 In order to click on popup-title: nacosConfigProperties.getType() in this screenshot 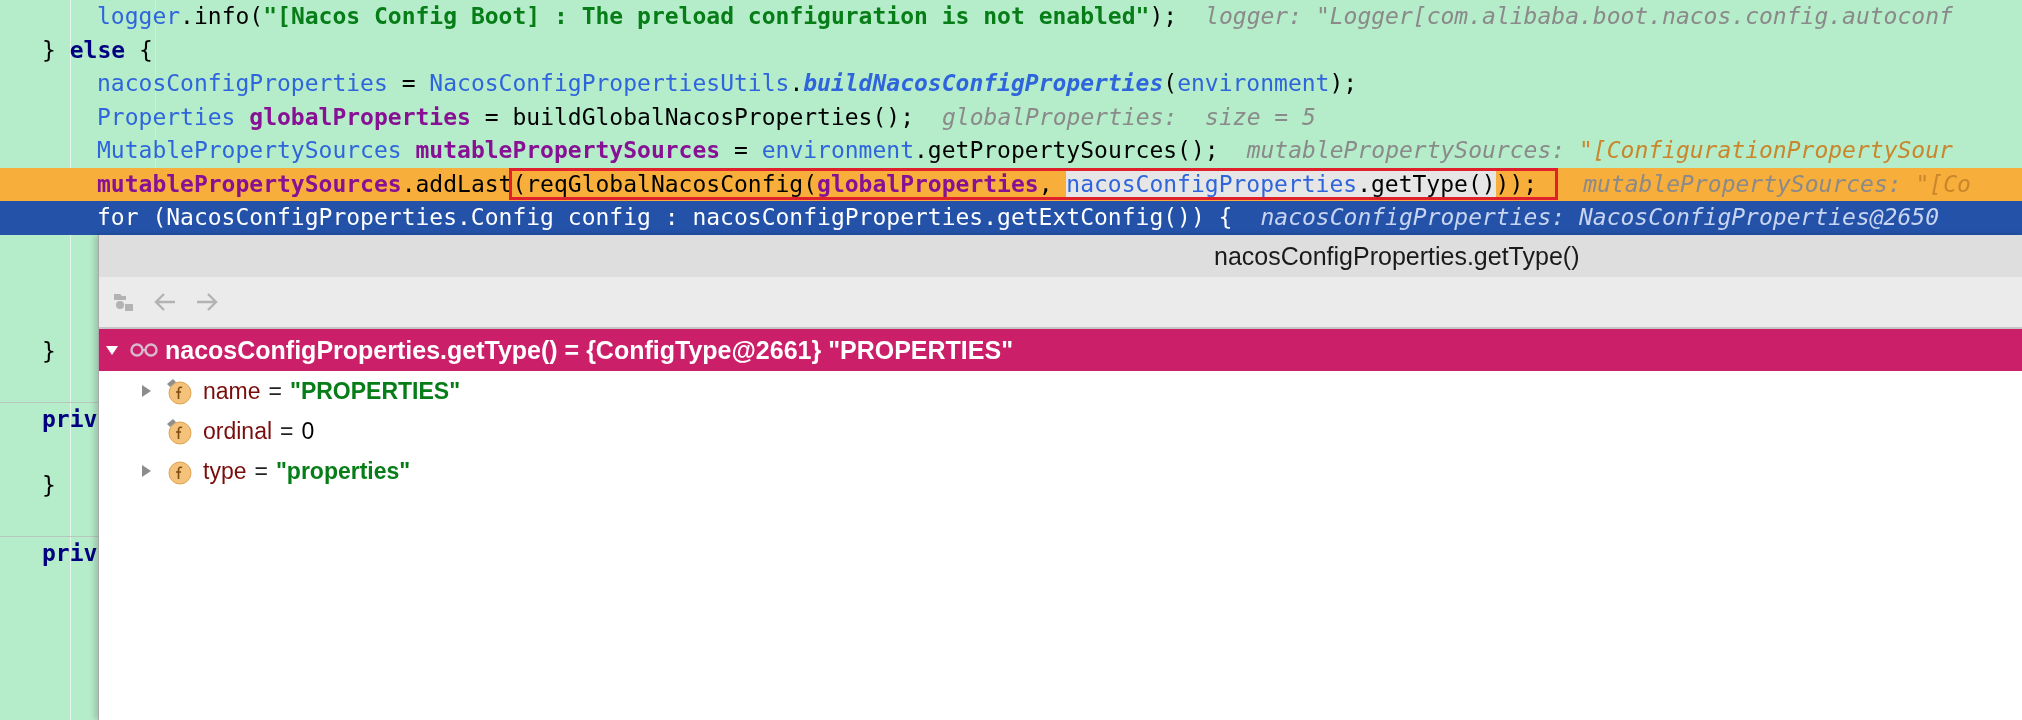, I will do `click(1397, 256)`.